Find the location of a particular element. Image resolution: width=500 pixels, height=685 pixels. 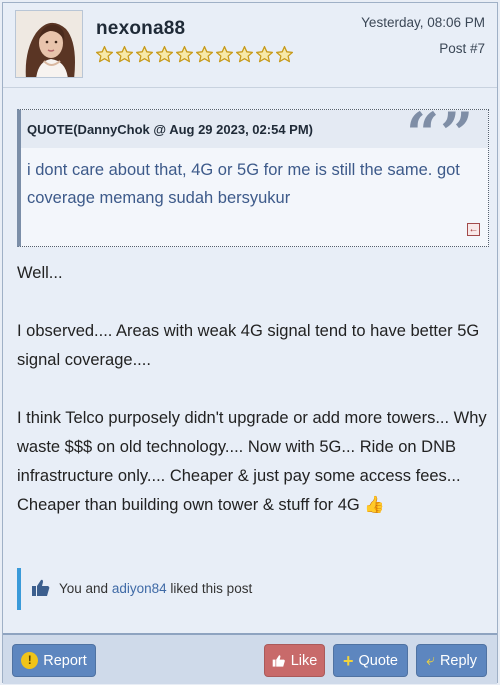

post-actions: ! Report Like + Quote ⤶ Reply is located at coordinates (250, 658).